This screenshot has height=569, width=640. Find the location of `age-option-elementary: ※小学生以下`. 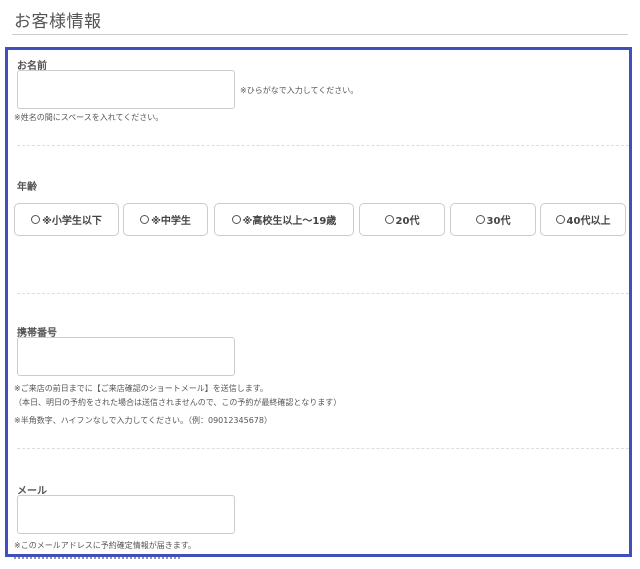

age-option-elementary: ※小学生以下 is located at coordinates (66, 219).